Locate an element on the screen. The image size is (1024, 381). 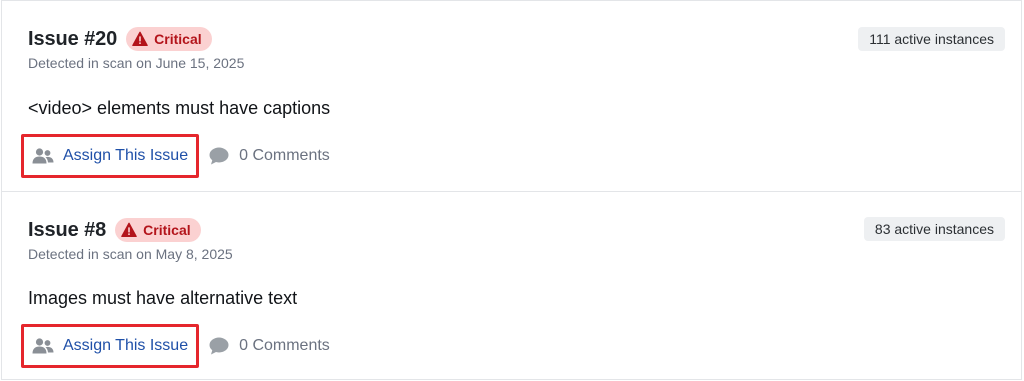
instances-badge: 111 active instances is located at coordinates (931, 39).